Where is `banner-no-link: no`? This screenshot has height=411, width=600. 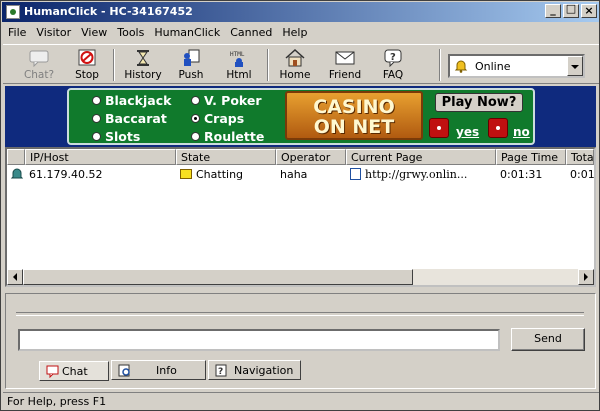 banner-no-link: no is located at coordinates (521, 132).